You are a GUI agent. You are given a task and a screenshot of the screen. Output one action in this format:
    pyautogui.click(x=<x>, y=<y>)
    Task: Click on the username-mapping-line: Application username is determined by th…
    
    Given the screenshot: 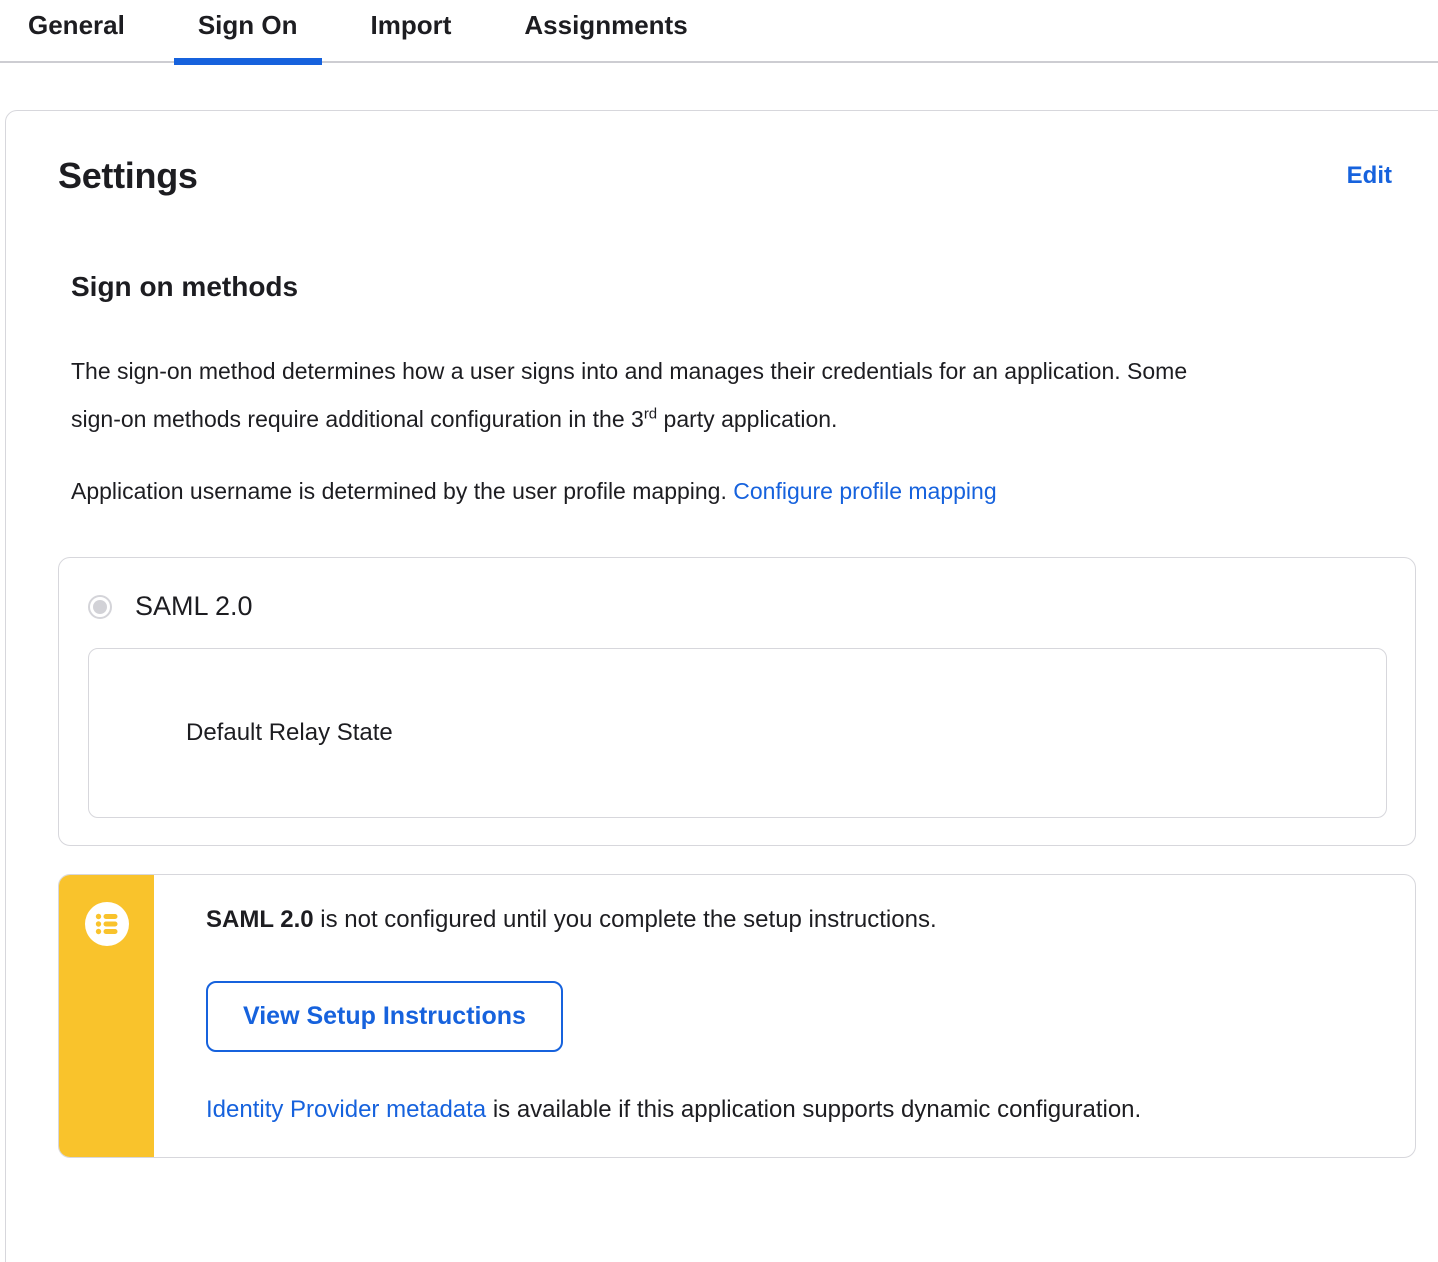 What is the action you would take?
    pyautogui.click(x=743, y=491)
    